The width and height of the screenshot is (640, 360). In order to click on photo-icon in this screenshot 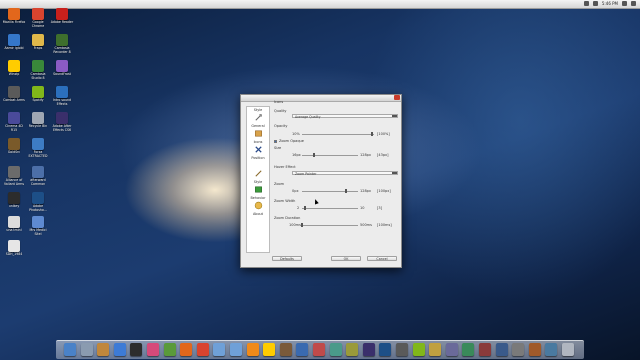, I will do `click(103, 349)`.